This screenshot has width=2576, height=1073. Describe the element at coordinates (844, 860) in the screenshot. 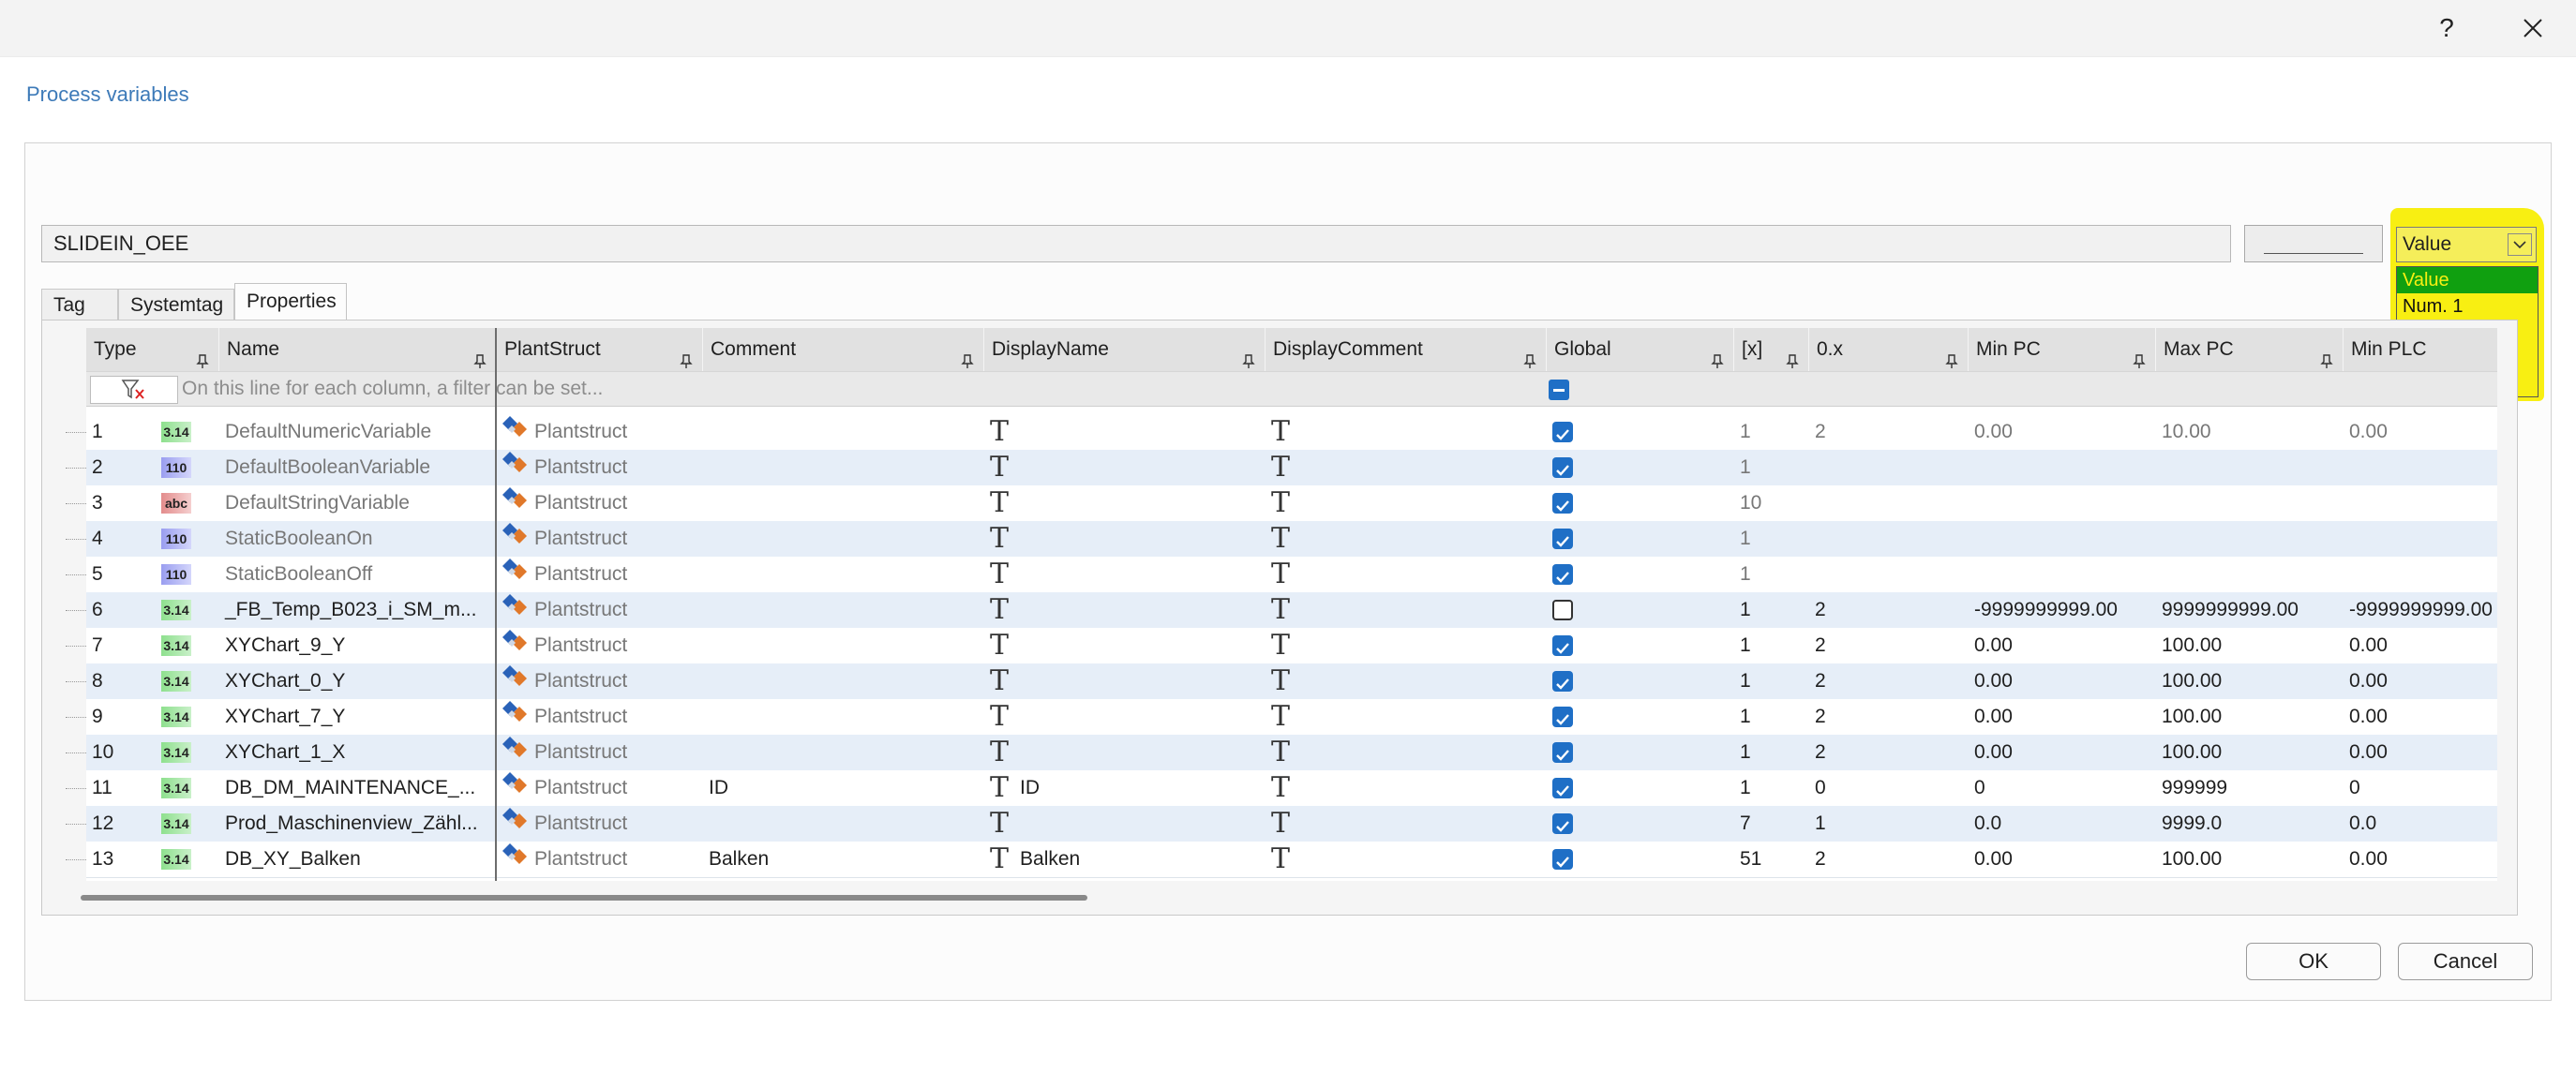

I see `comment-cell: Balken` at that location.